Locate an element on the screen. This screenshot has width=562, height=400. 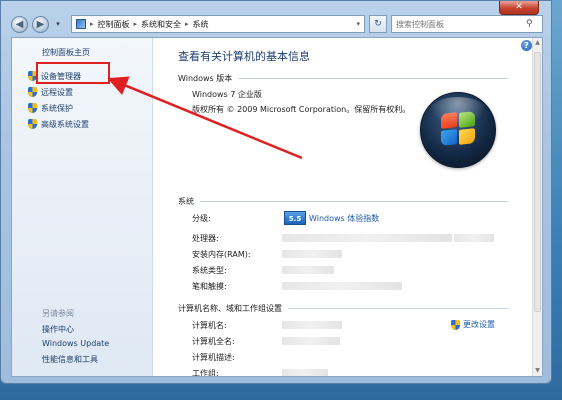
address-dropdown-icon: ▾ is located at coordinates (358, 24).